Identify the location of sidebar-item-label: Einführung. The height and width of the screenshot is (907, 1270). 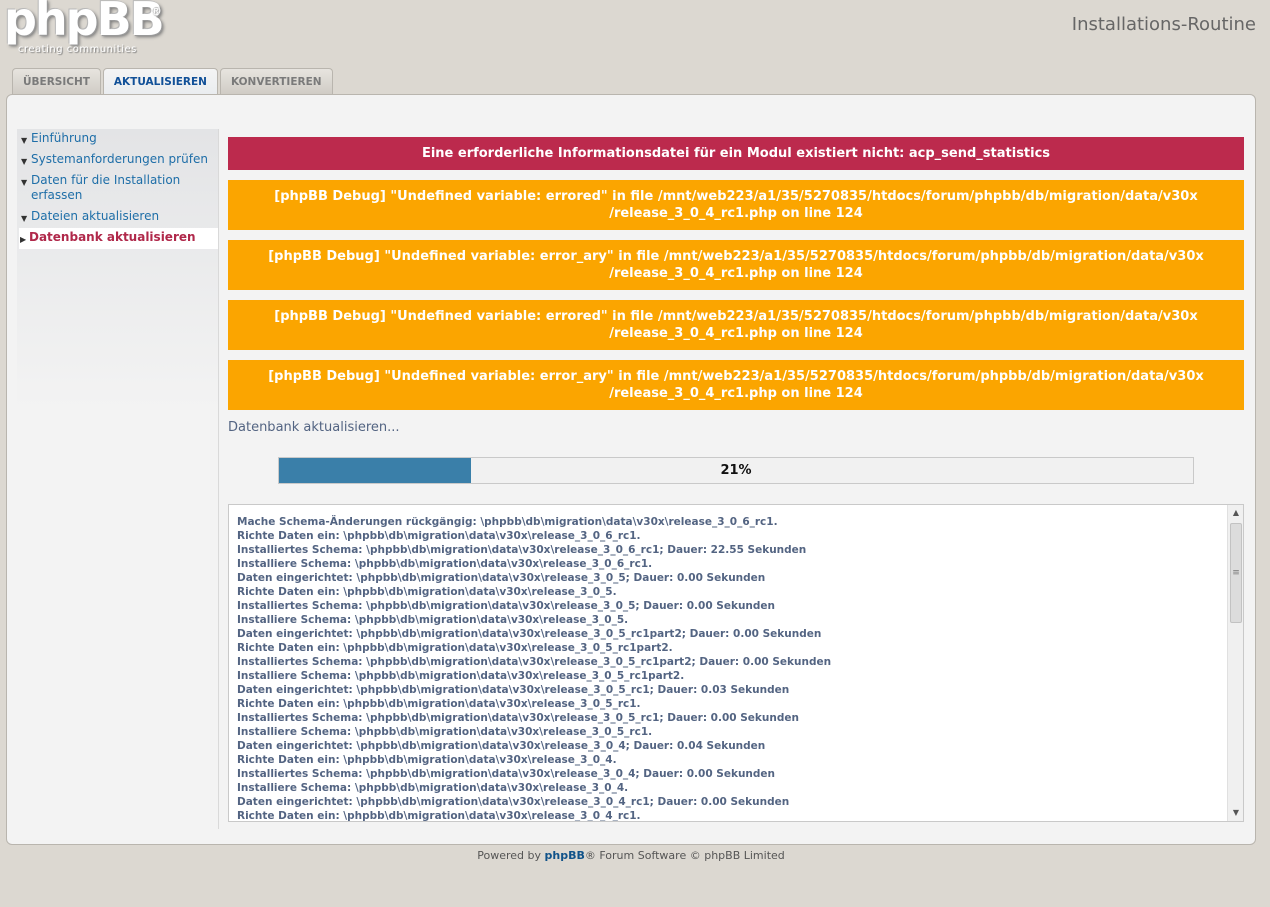
(64, 138).